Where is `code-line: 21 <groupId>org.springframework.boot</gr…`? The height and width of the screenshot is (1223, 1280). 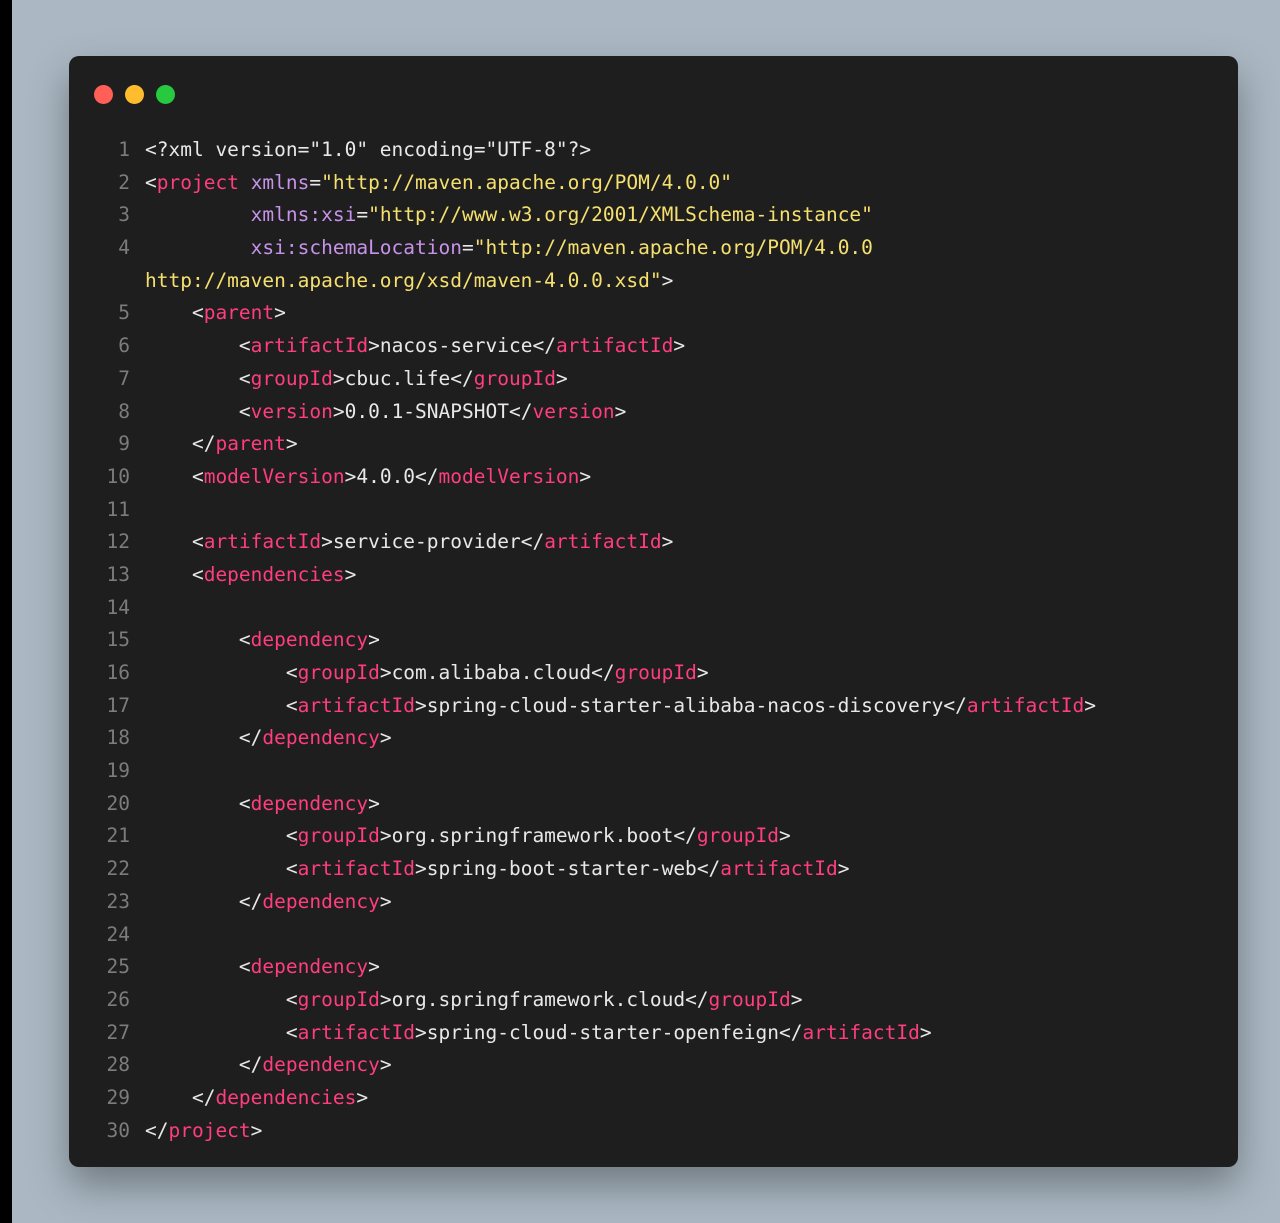 code-line: 21 <groupId>org.springframework.boot</gr… is located at coordinates (653, 836).